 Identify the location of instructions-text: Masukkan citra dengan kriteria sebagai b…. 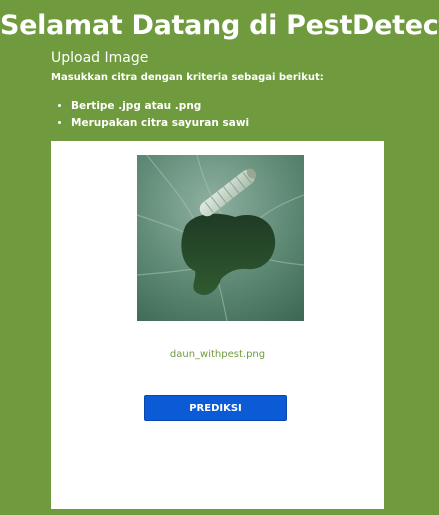
(187, 77).